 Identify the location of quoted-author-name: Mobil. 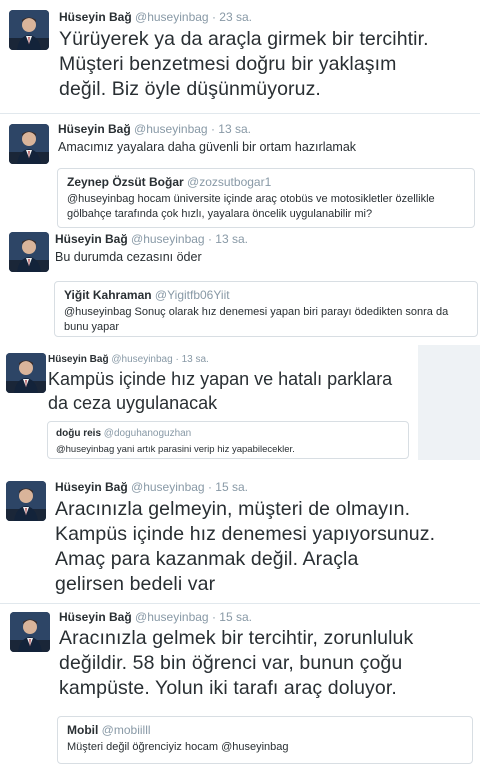
(82, 730).